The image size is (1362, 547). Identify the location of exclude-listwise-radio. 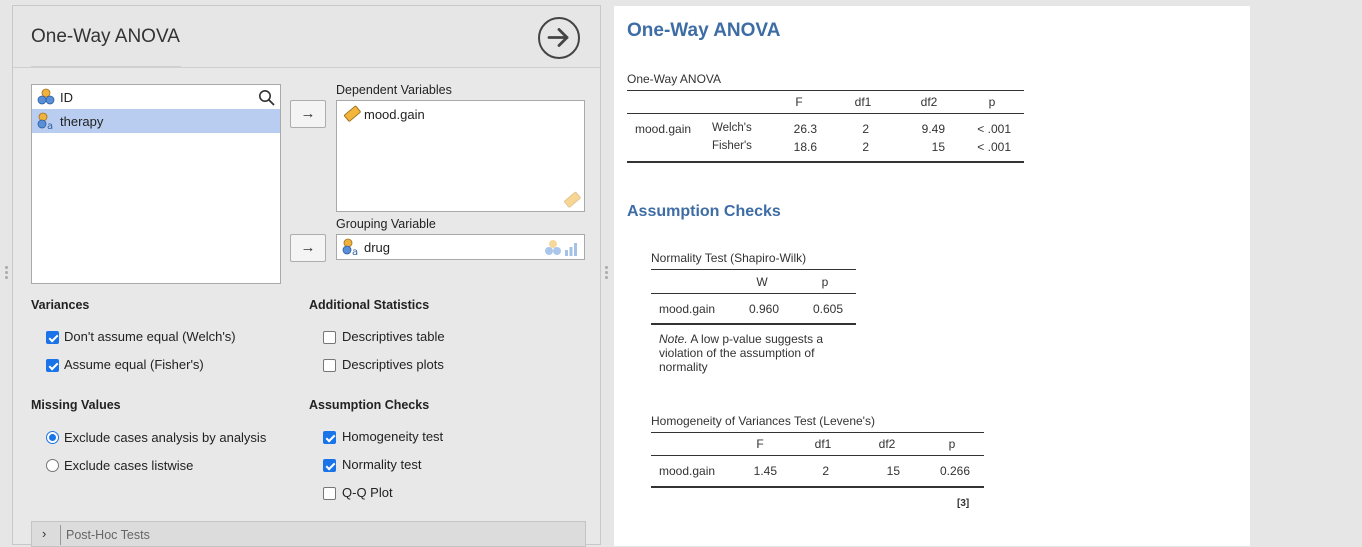
(52, 465).